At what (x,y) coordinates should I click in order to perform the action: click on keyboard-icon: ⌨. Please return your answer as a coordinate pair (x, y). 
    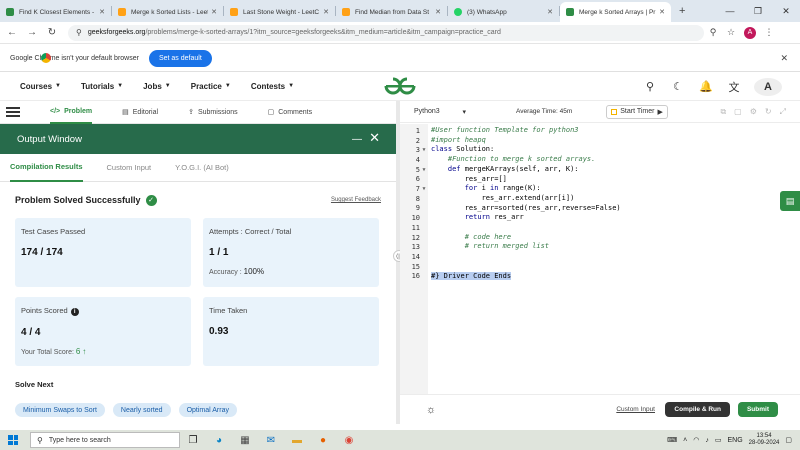
    Looking at the image, I should click on (672, 440).